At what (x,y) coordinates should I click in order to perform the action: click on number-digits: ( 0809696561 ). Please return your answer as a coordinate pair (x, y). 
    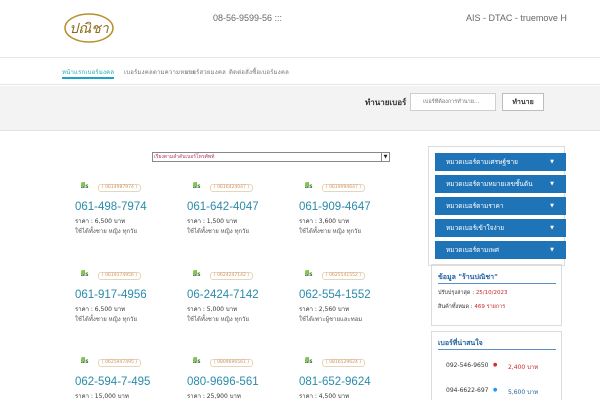
    Looking at the image, I should click on (232, 363).